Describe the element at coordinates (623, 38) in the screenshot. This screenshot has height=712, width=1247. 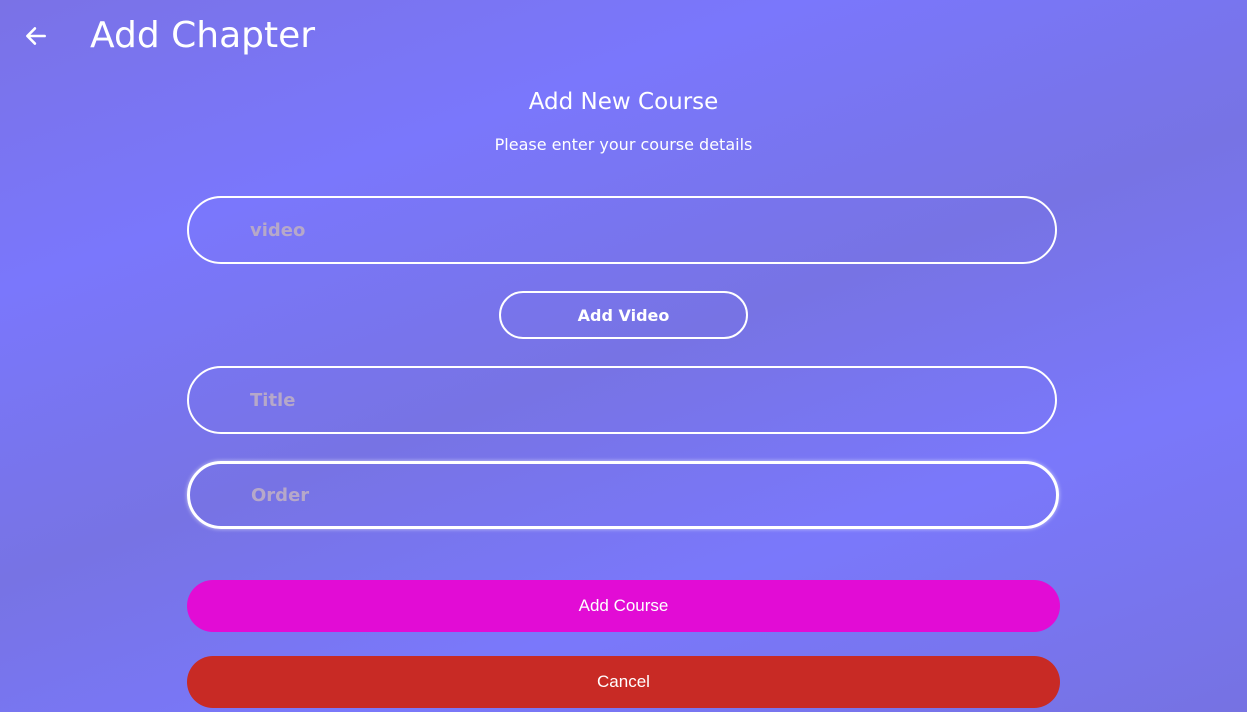
I see `app-header: Add Chapter` at that location.